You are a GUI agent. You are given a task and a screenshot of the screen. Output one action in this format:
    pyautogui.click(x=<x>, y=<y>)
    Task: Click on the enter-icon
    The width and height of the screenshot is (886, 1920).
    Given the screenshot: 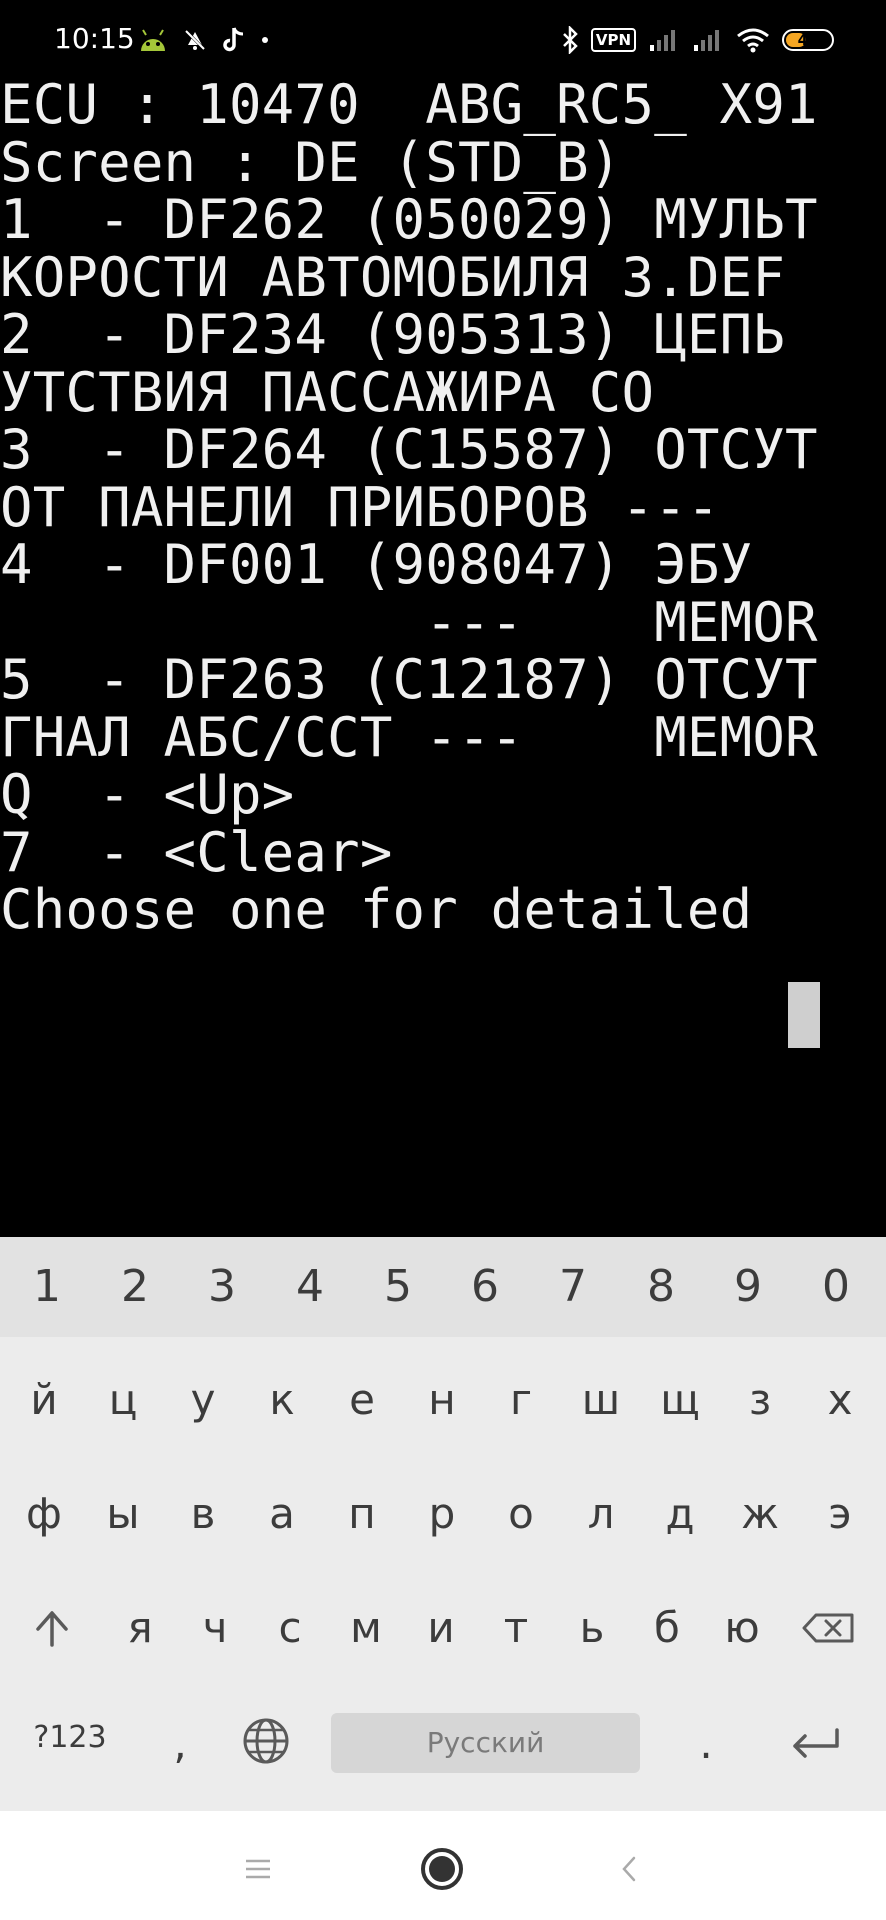 What is the action you would take?
    pyautogui.click(x=815, y=1767)
    